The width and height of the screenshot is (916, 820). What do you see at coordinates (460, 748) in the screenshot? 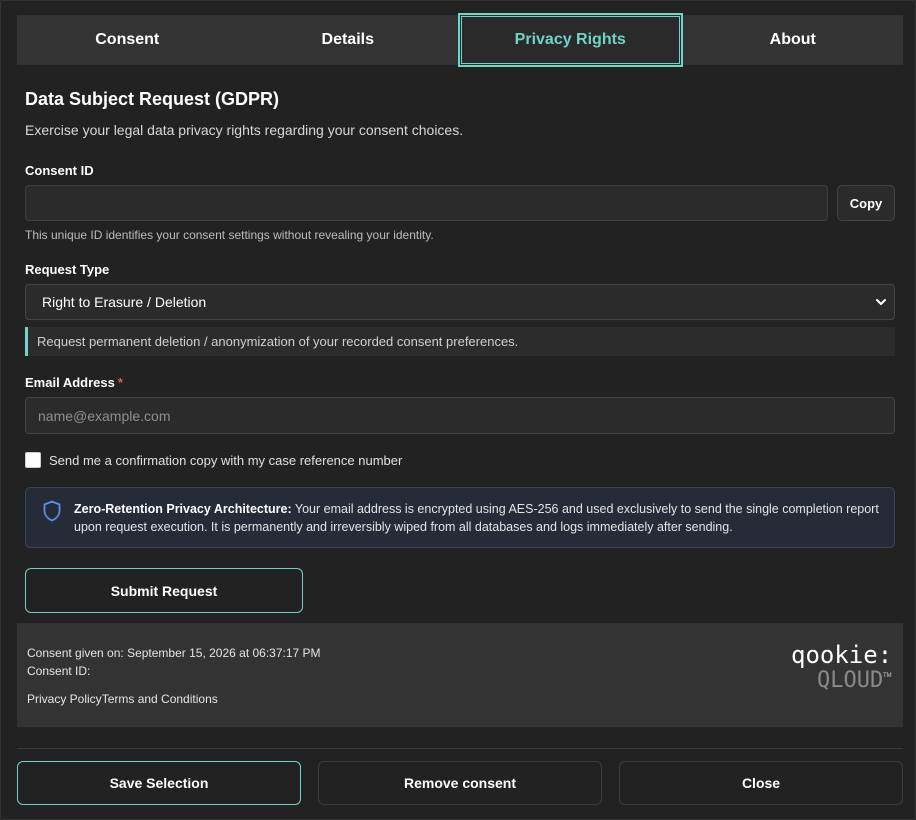
I see `divider` at bounding box center [460, 748].